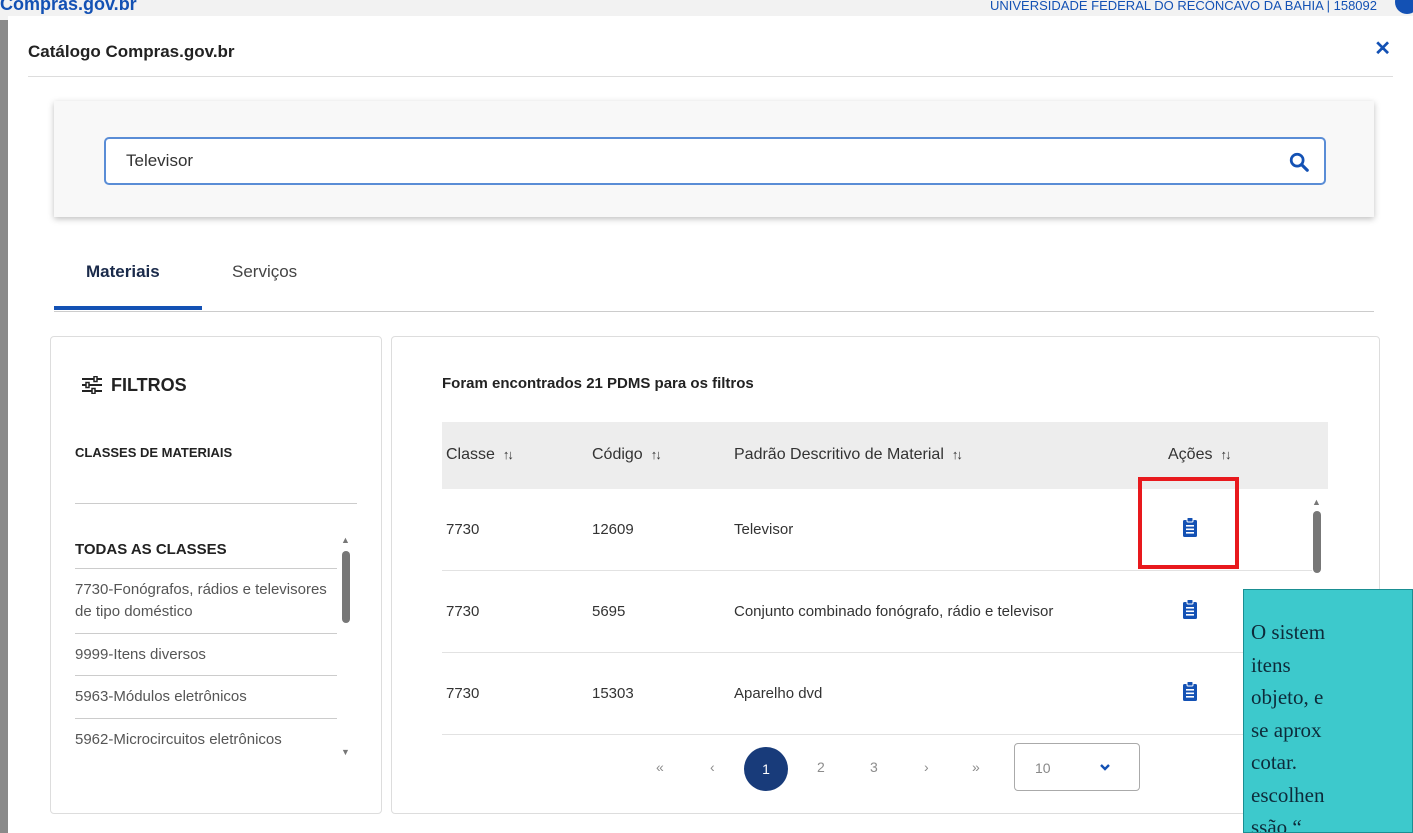 The height and width of the screenshot is (833, 1413). I want to click on filters-divider, so click(216, 503).